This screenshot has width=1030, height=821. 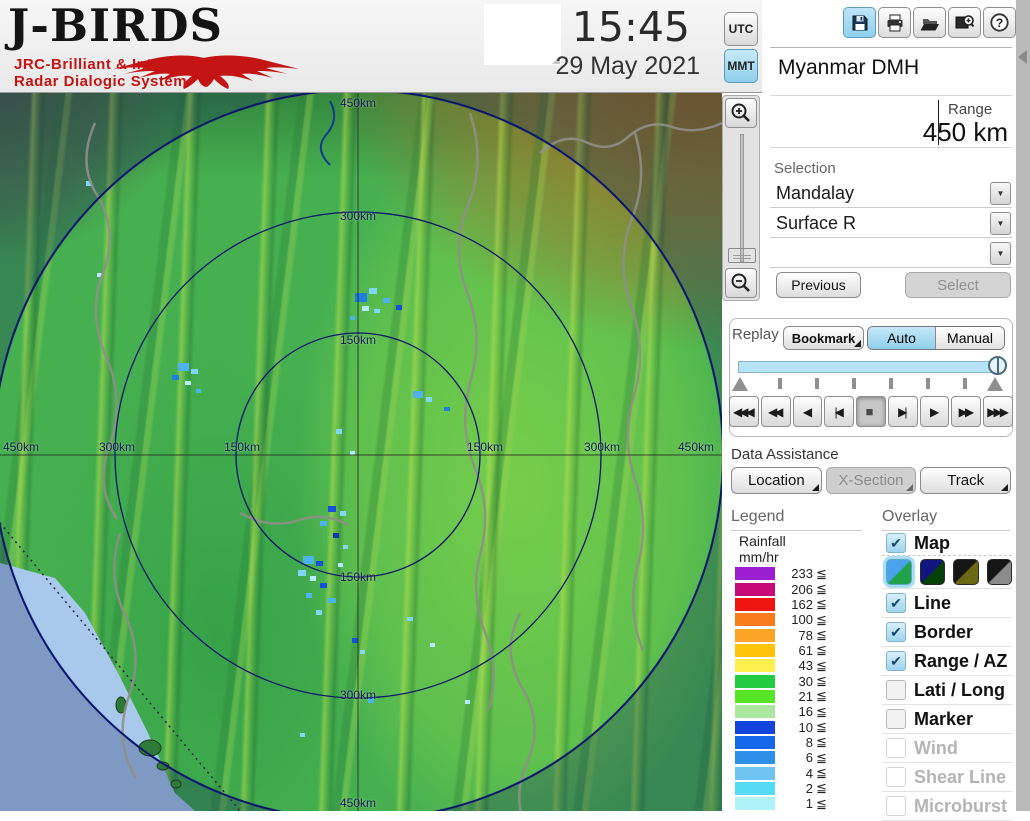 I want to click on utc-button: UTC, so click(x=741, y=29).